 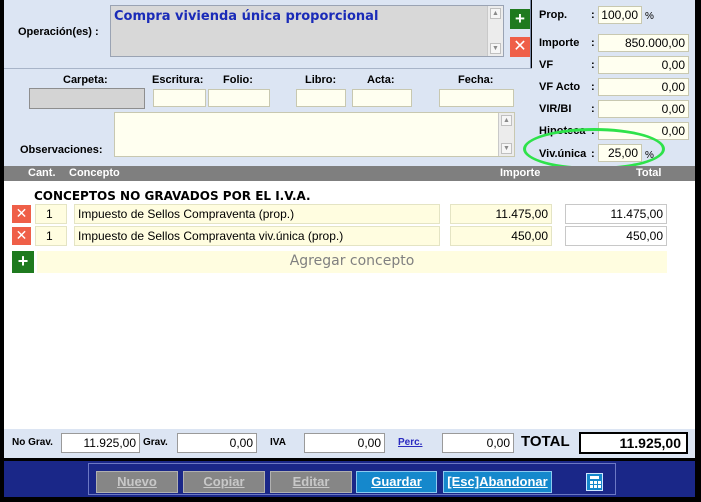 What do you see at coordinates (85, 80) in the screenshot?
I see `carpeta-label: Carpeta:` at bounding box center [85, 80].